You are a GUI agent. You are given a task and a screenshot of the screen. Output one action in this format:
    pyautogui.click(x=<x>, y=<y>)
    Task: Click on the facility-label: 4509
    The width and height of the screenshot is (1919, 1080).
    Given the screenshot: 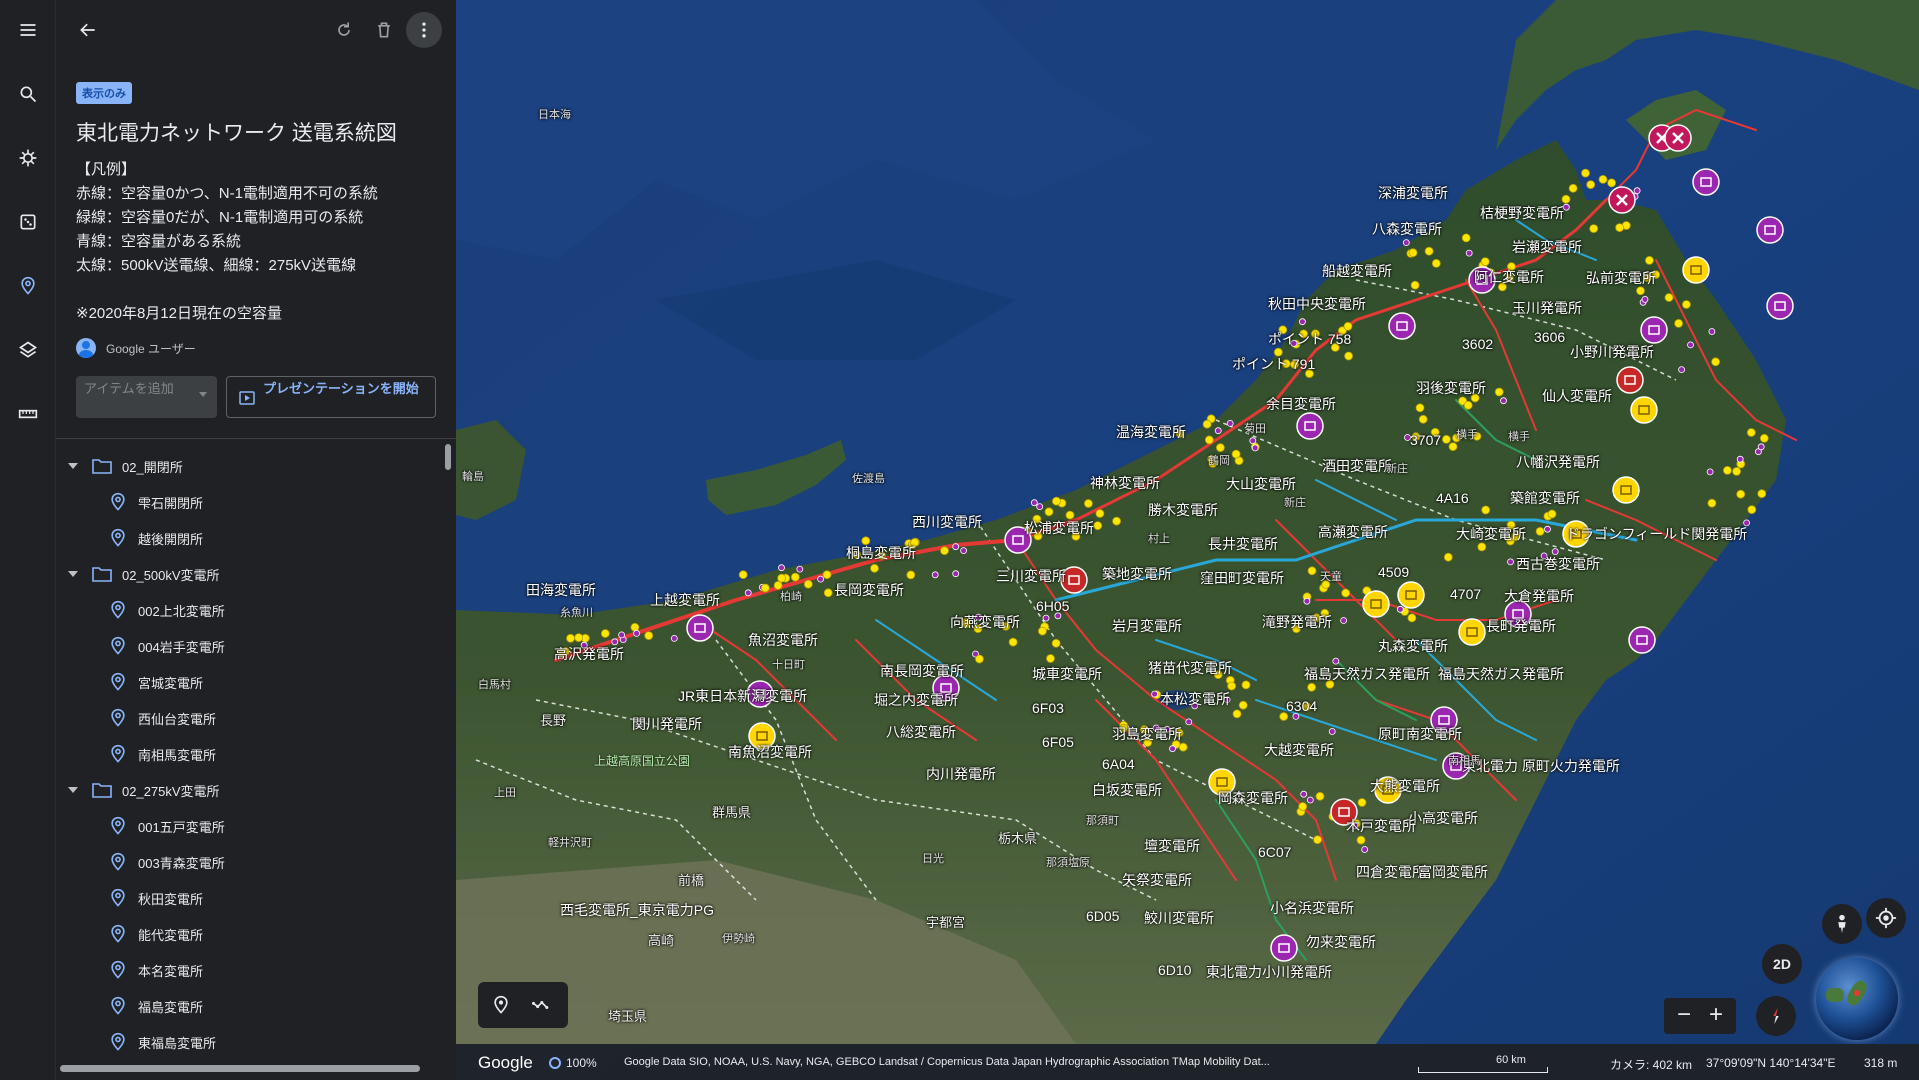 What is the action you would take?
    pyautogui.click(x=1393, y=572)
    